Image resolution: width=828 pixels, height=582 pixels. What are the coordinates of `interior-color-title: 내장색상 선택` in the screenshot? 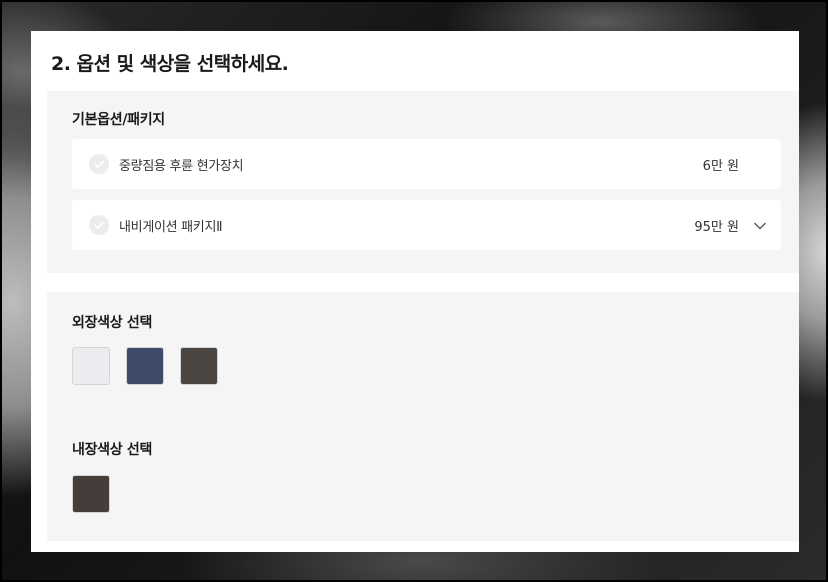 It's located at (112, 450).